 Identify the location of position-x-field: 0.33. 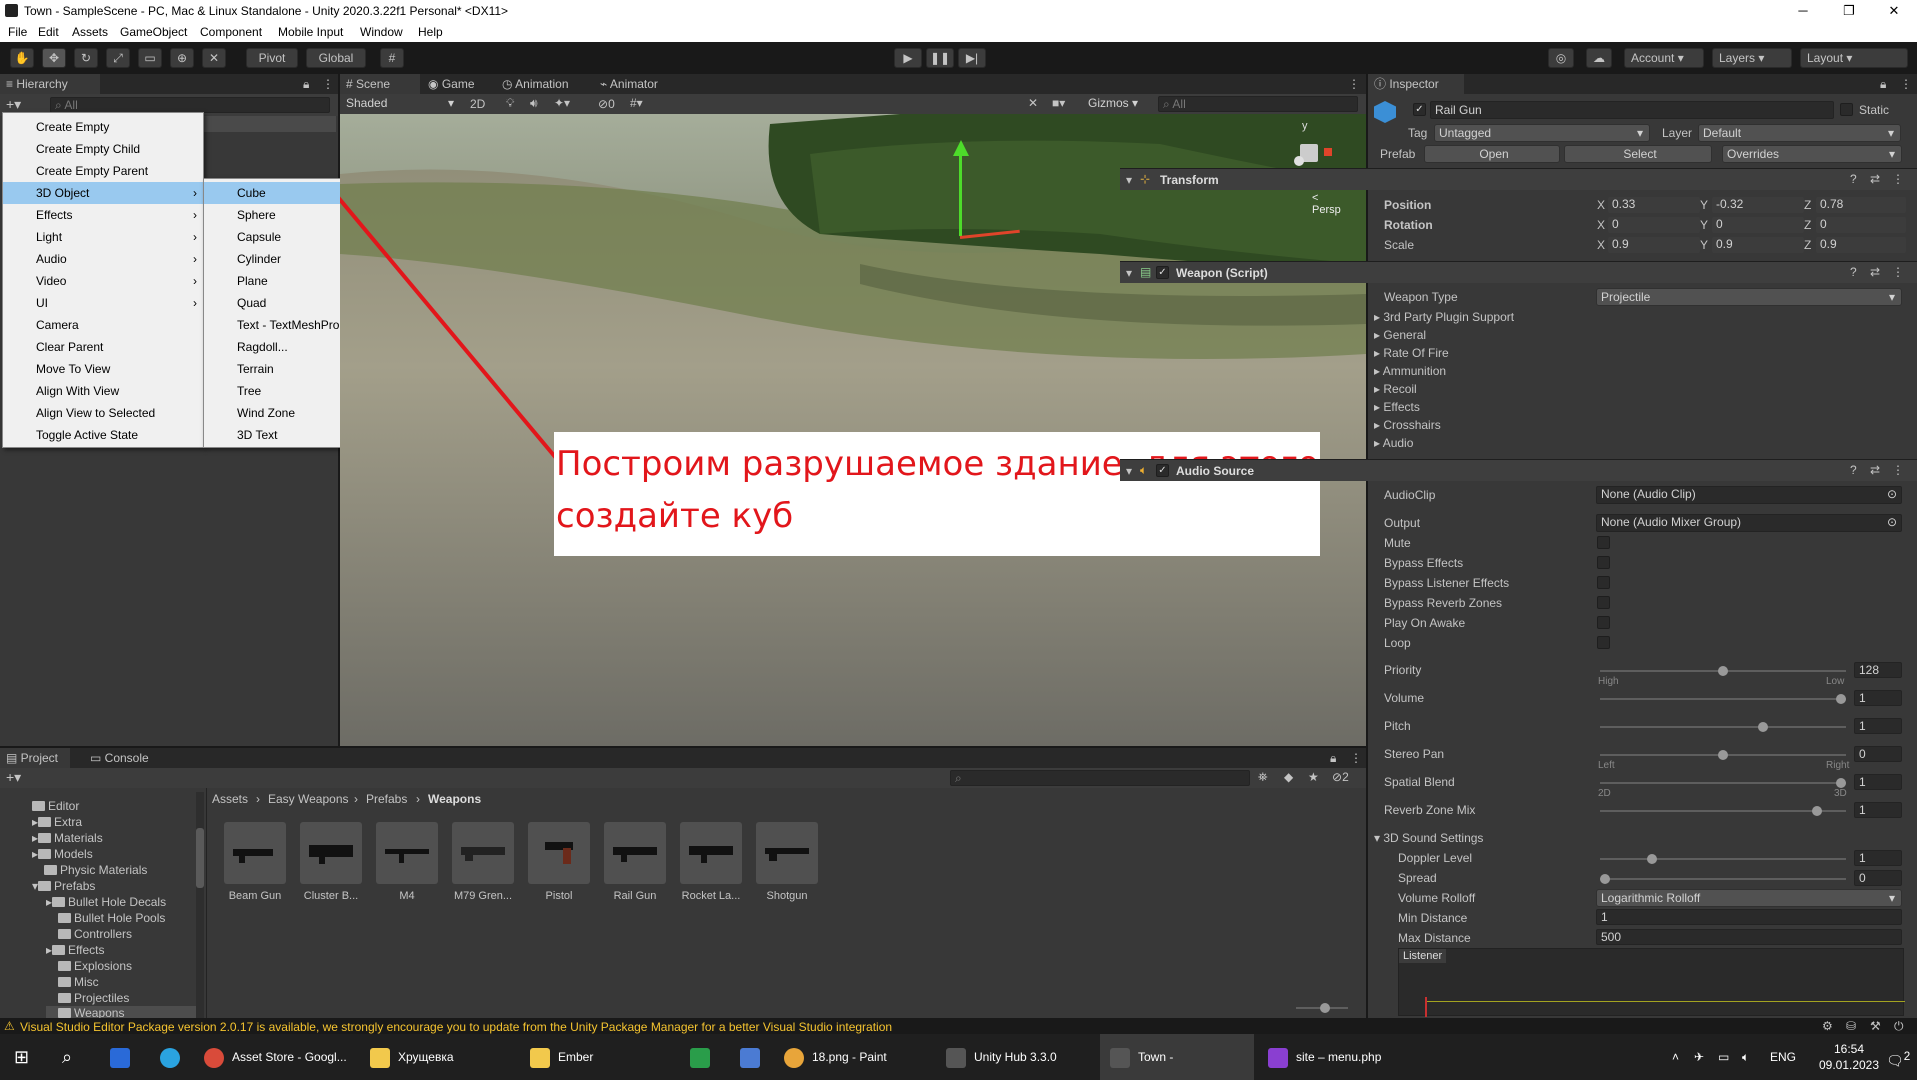
(1654, 205).